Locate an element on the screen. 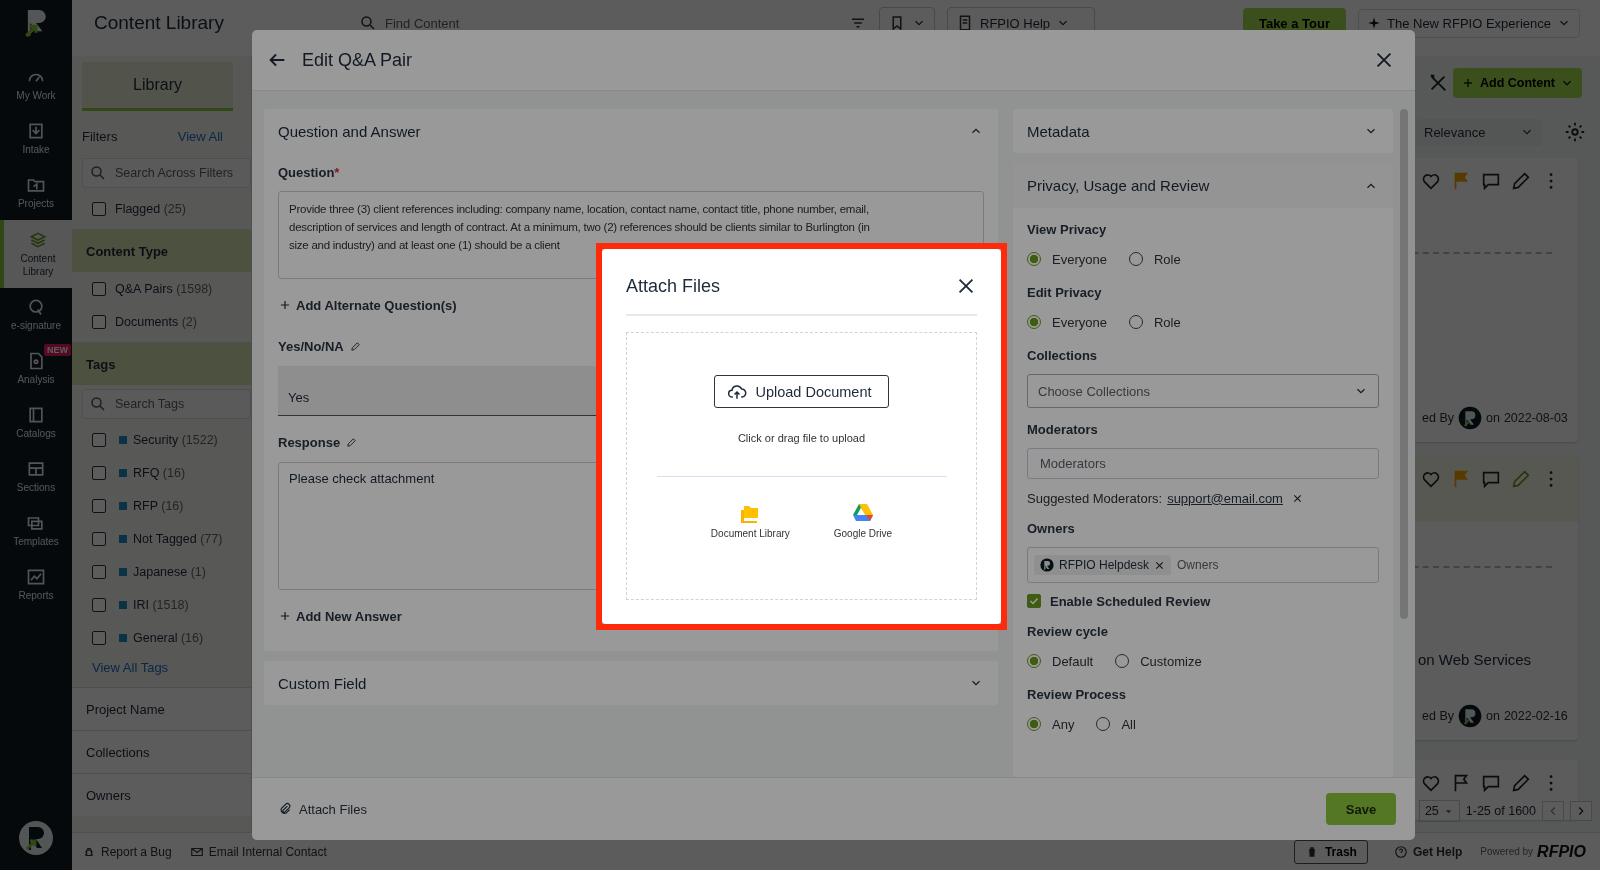 This screenshot has height=870, width=1600. date-label: 2022-02-16 is located at coordinates (1535, 716).